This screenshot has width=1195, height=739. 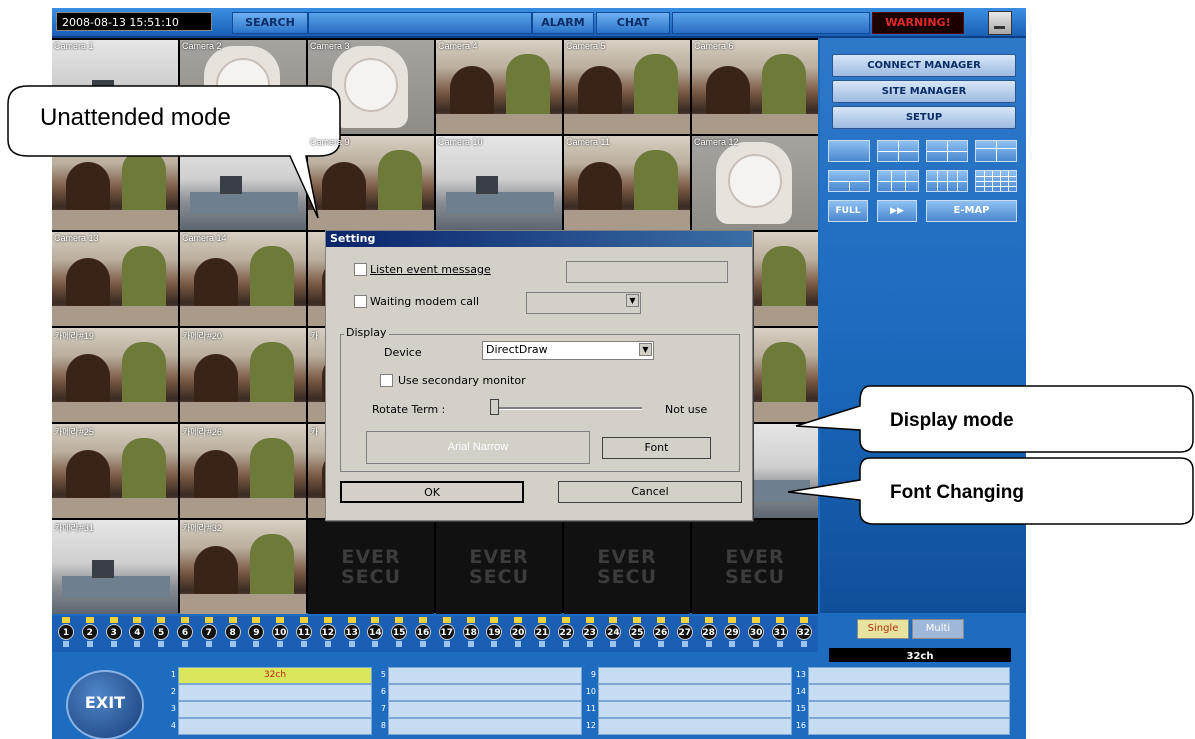 What do you see at coordinates (330, 142) in the screenshot?
I see `camera-label: Camera 9` at bounding box center [330, 142].